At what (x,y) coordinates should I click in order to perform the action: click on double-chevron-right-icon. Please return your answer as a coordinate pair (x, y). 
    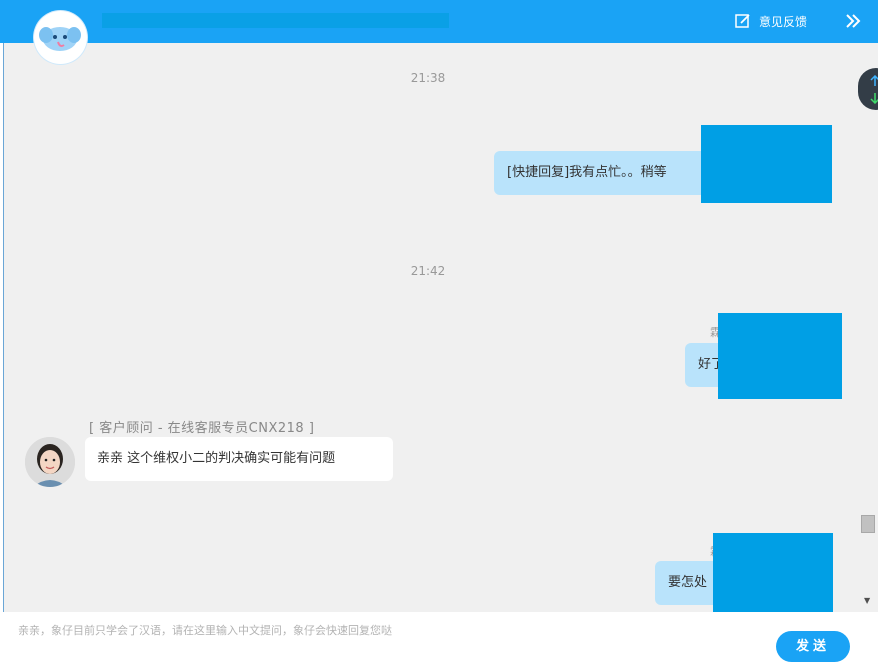
    Looking at the image, I should click on (853, 21).